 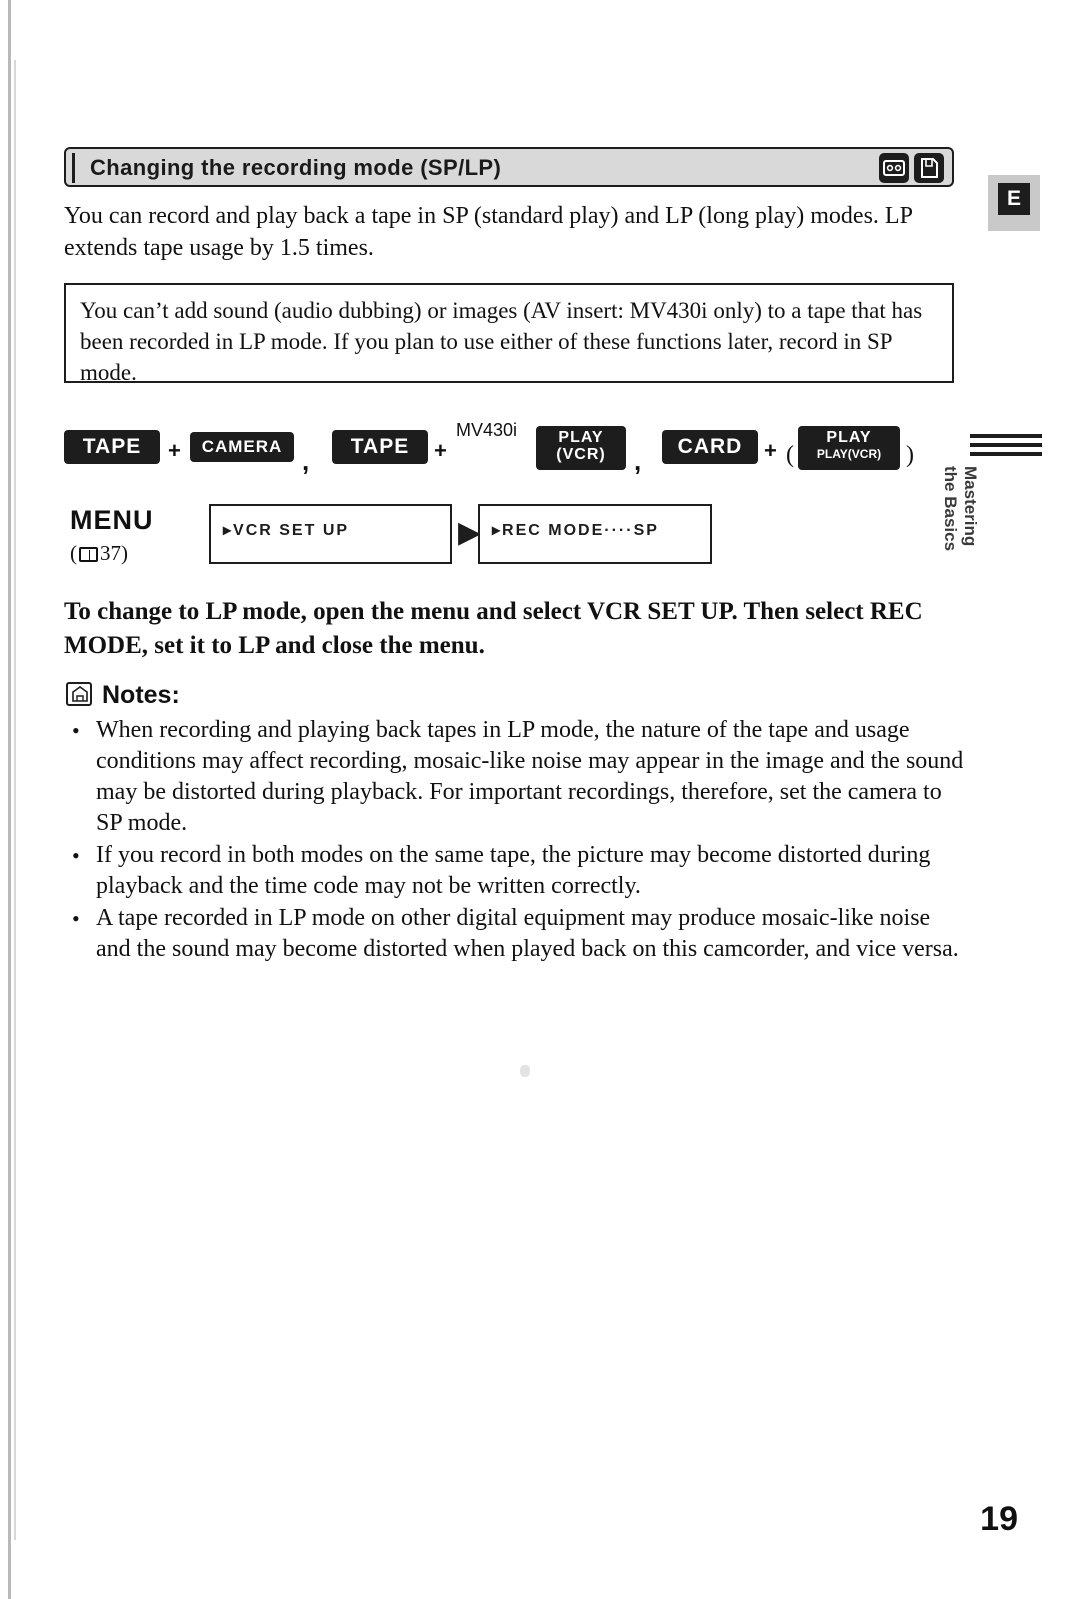 What do you see at coordinates (525, 1071) in the screenshot?
I see `scan-artifact` at bounding box center [525, 1071].